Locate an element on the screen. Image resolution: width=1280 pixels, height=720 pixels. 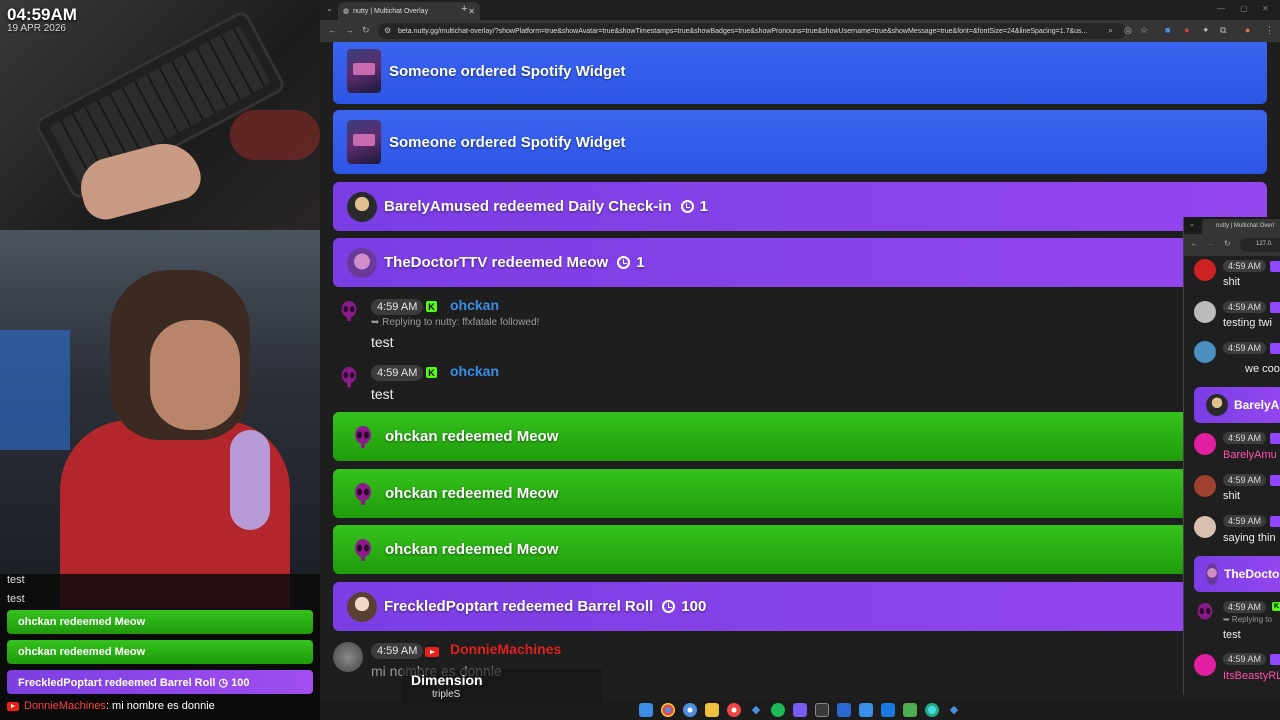
username: DonnieMachines is located at coordinates (505, 649).